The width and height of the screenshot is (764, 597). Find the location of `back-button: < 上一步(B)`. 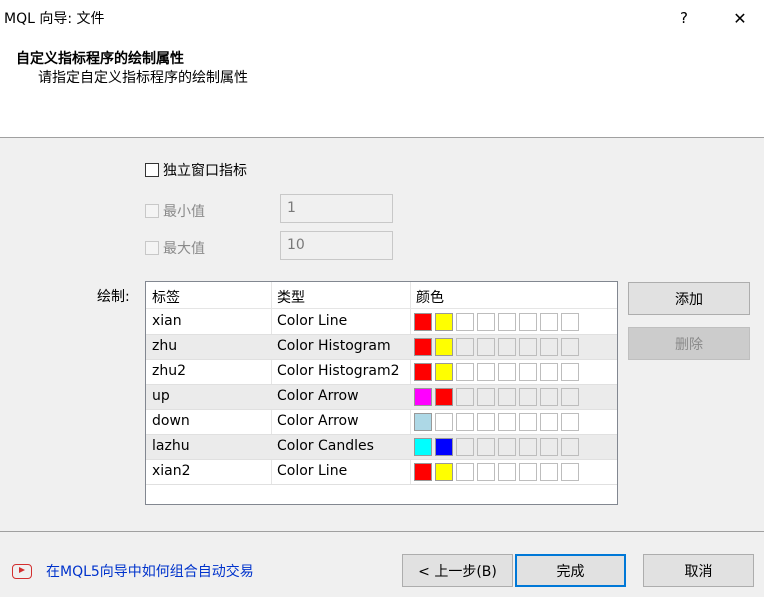

back-button: < 上一步(B) is located at coordinates (457, 570).